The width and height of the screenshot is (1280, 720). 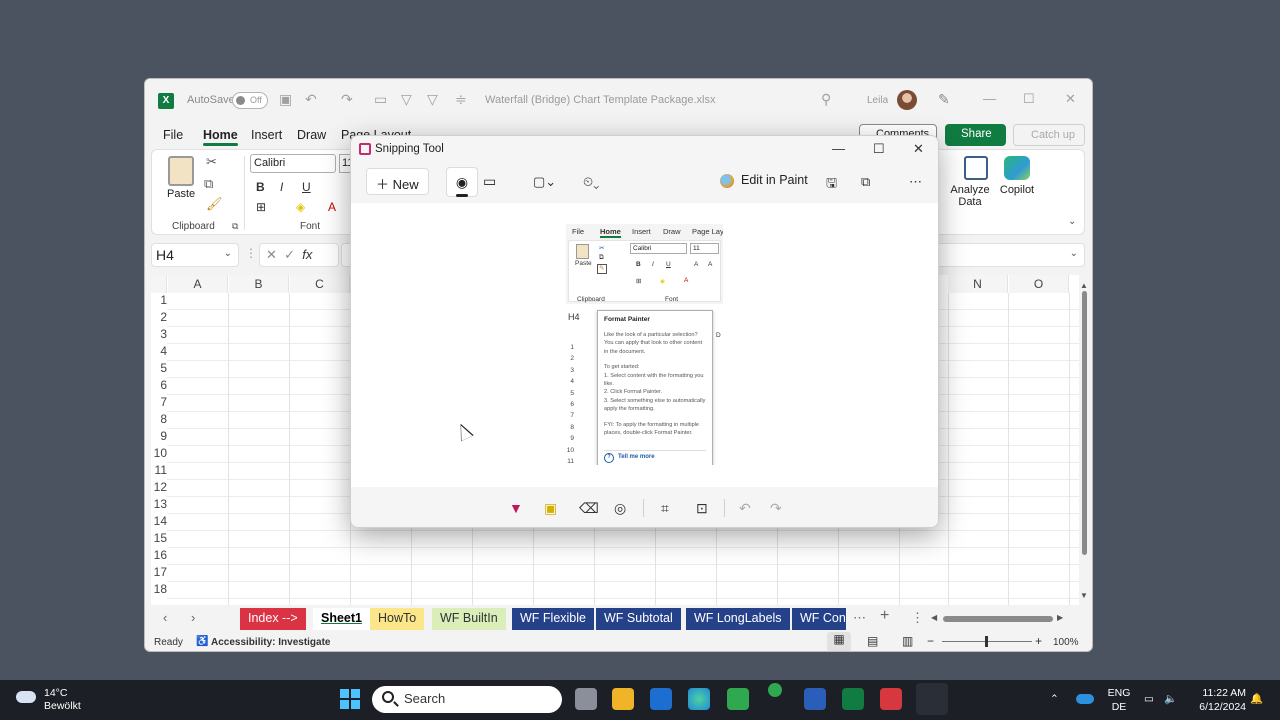 What do you see at coordinates (173, 135) in the screenshot?
I see `tab-file: File` at bounding box center [173, 135].